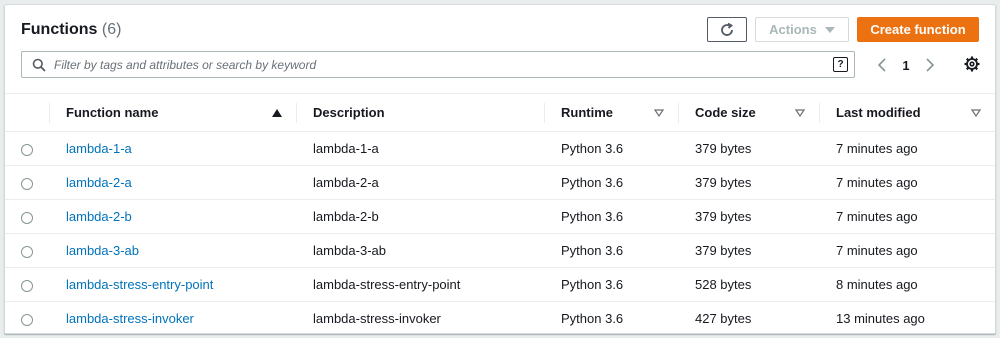 Image resolution: width=1000 pixels, height=338 pixels. I want to click on column-label: Description, so click(349, 112).